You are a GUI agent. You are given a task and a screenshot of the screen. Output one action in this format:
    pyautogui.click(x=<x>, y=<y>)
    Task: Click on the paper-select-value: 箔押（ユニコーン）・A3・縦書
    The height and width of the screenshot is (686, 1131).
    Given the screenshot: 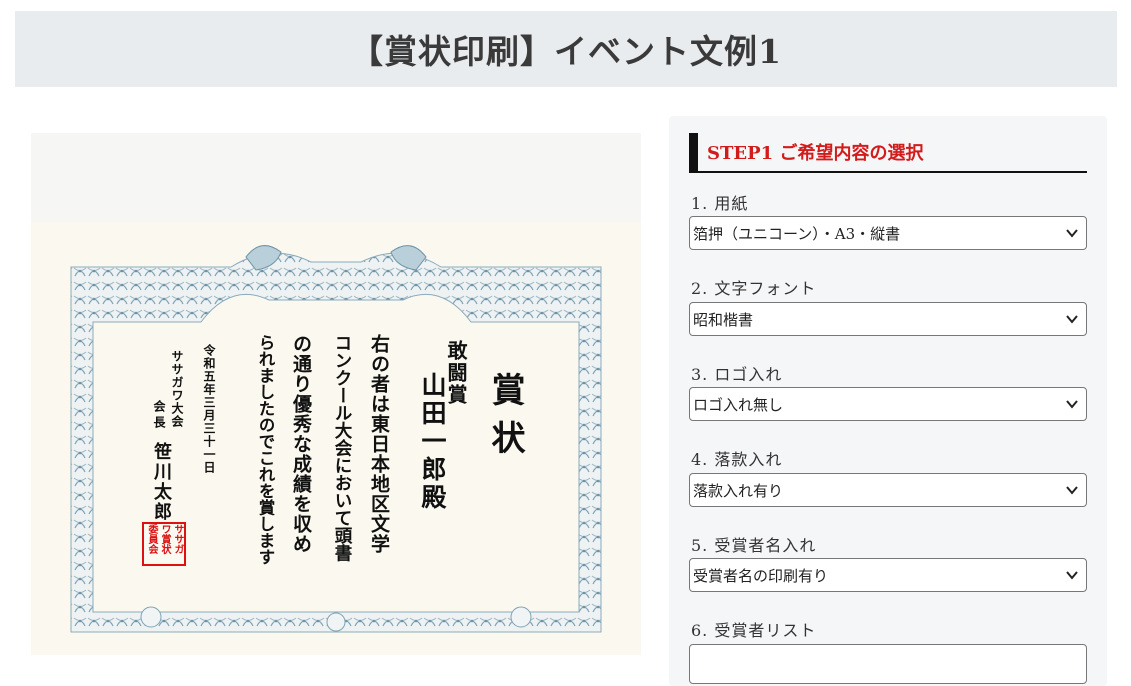 What is the action you would take?
    pyautogui.click(x=797, y=233)
    